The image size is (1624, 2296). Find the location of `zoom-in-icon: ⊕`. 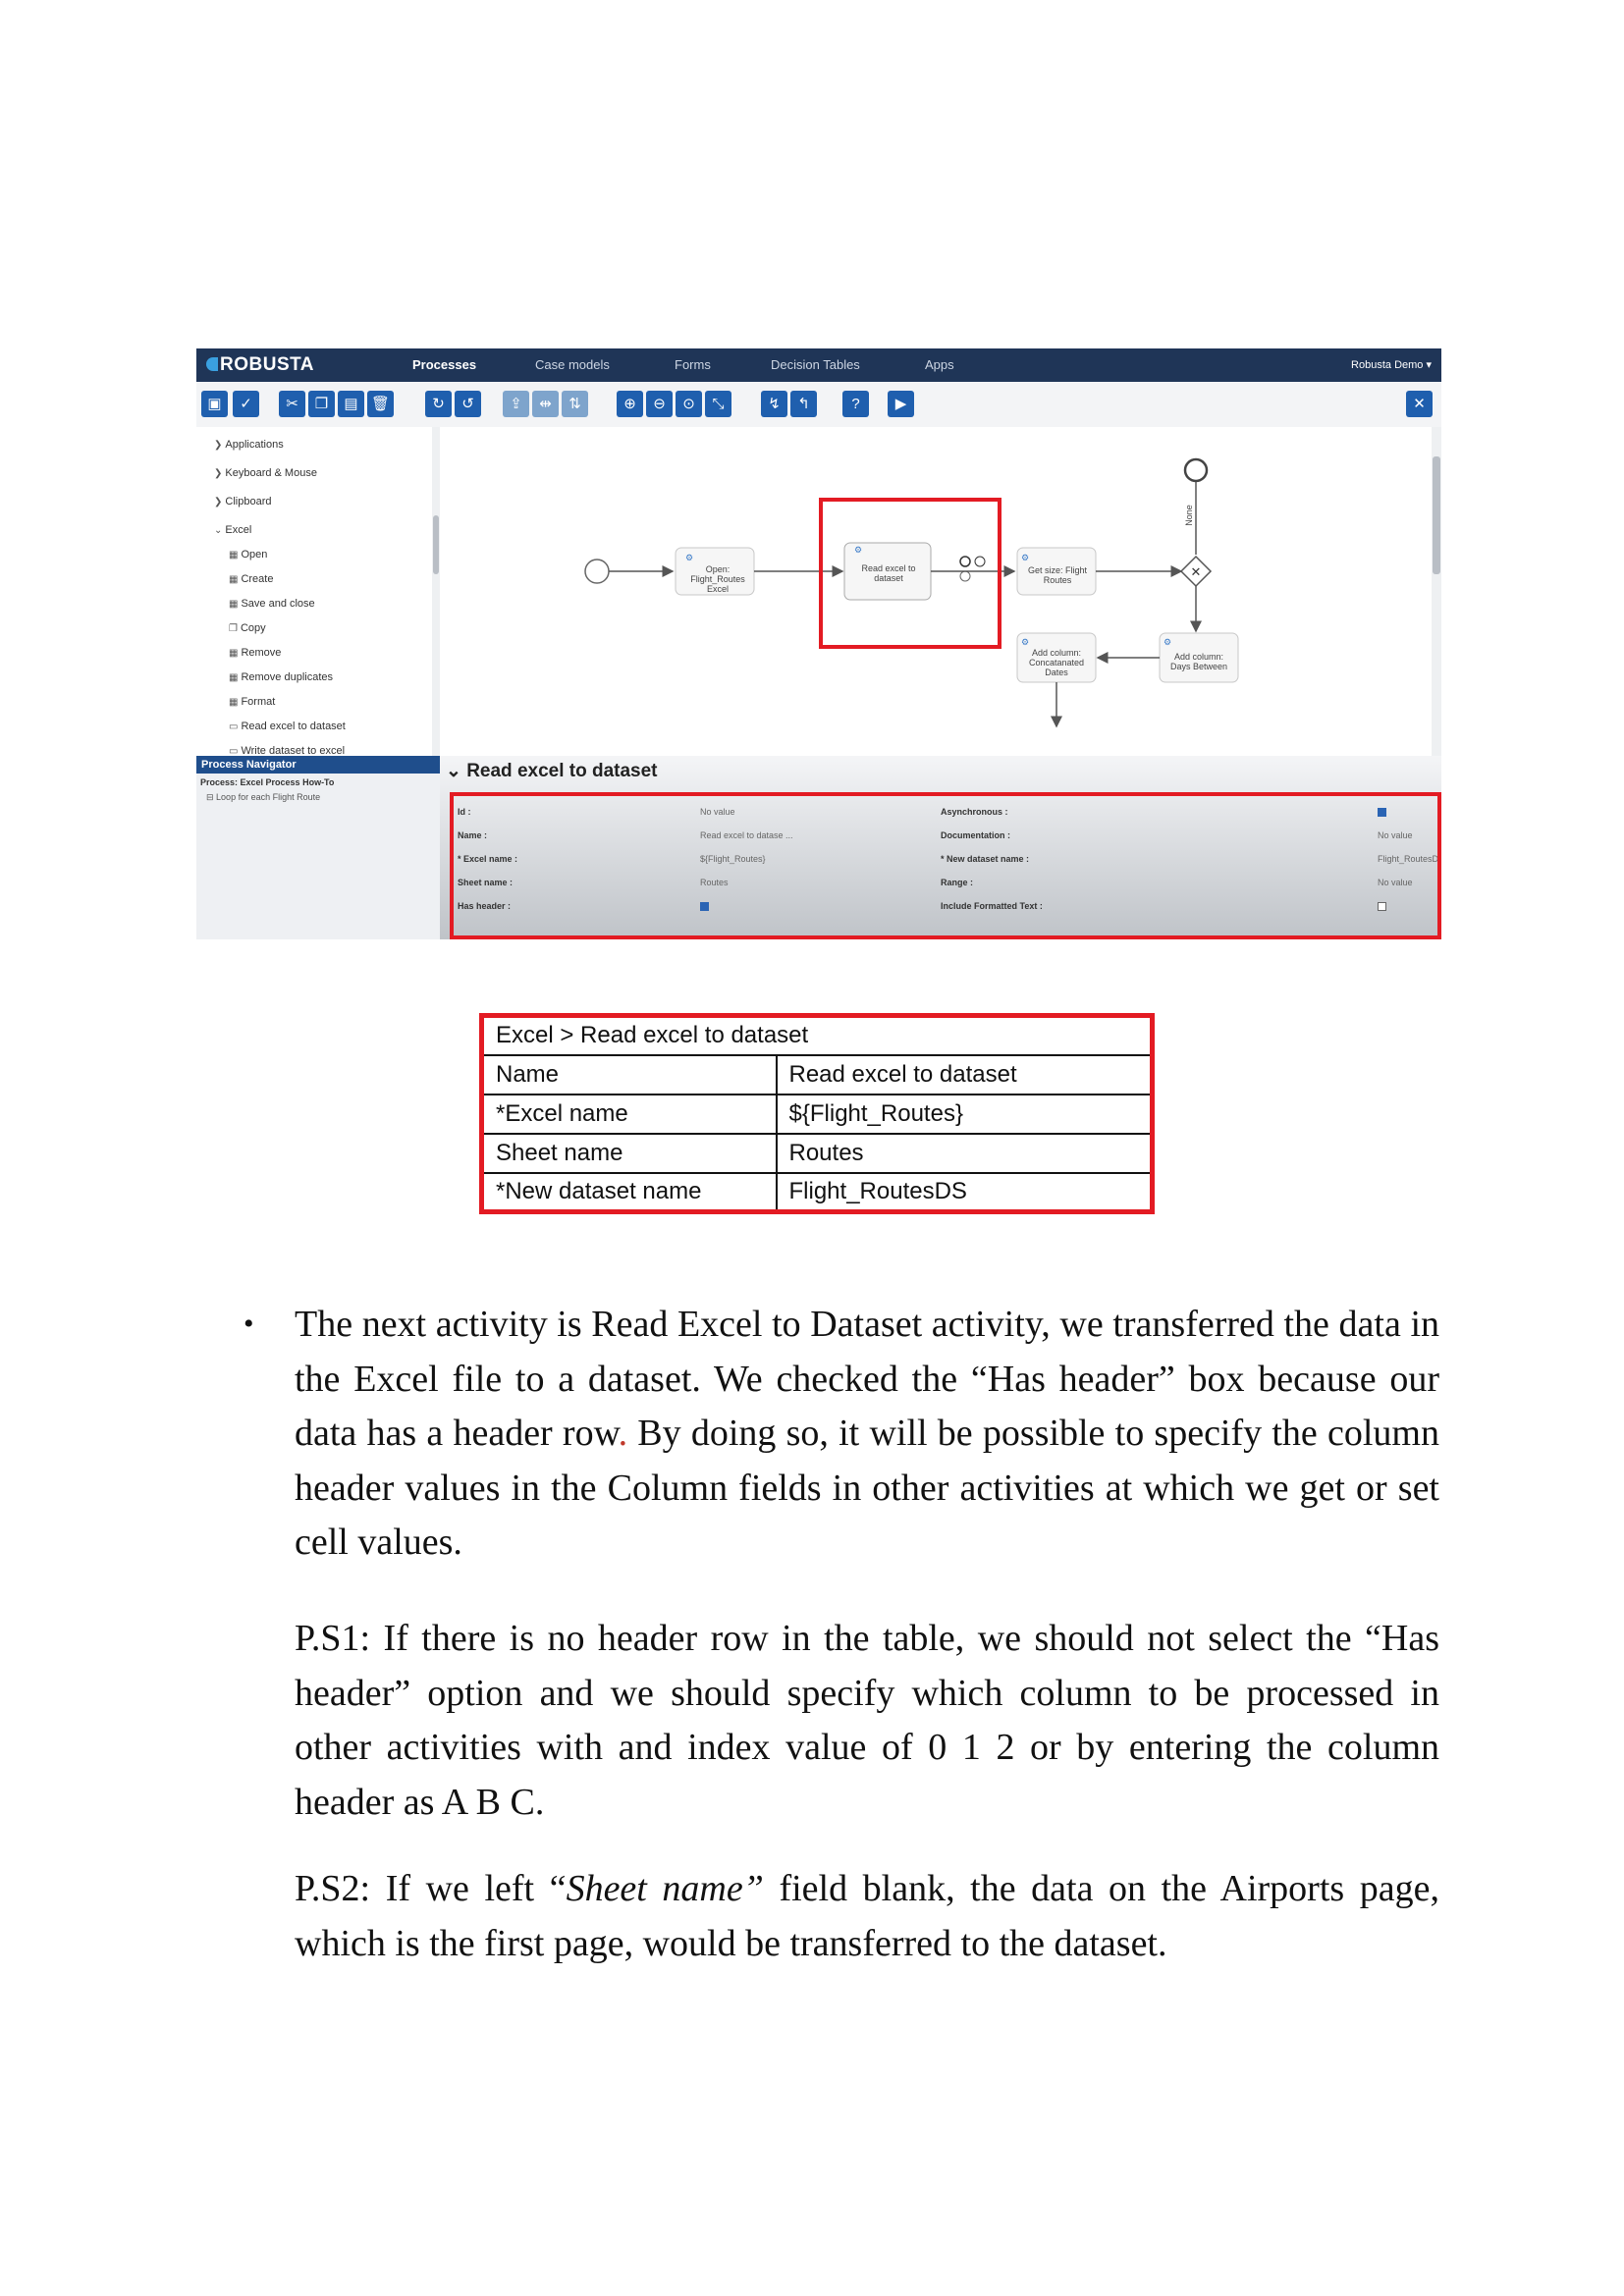

zoom-in-icon: ⊕ is located at coordinates (630, 404).